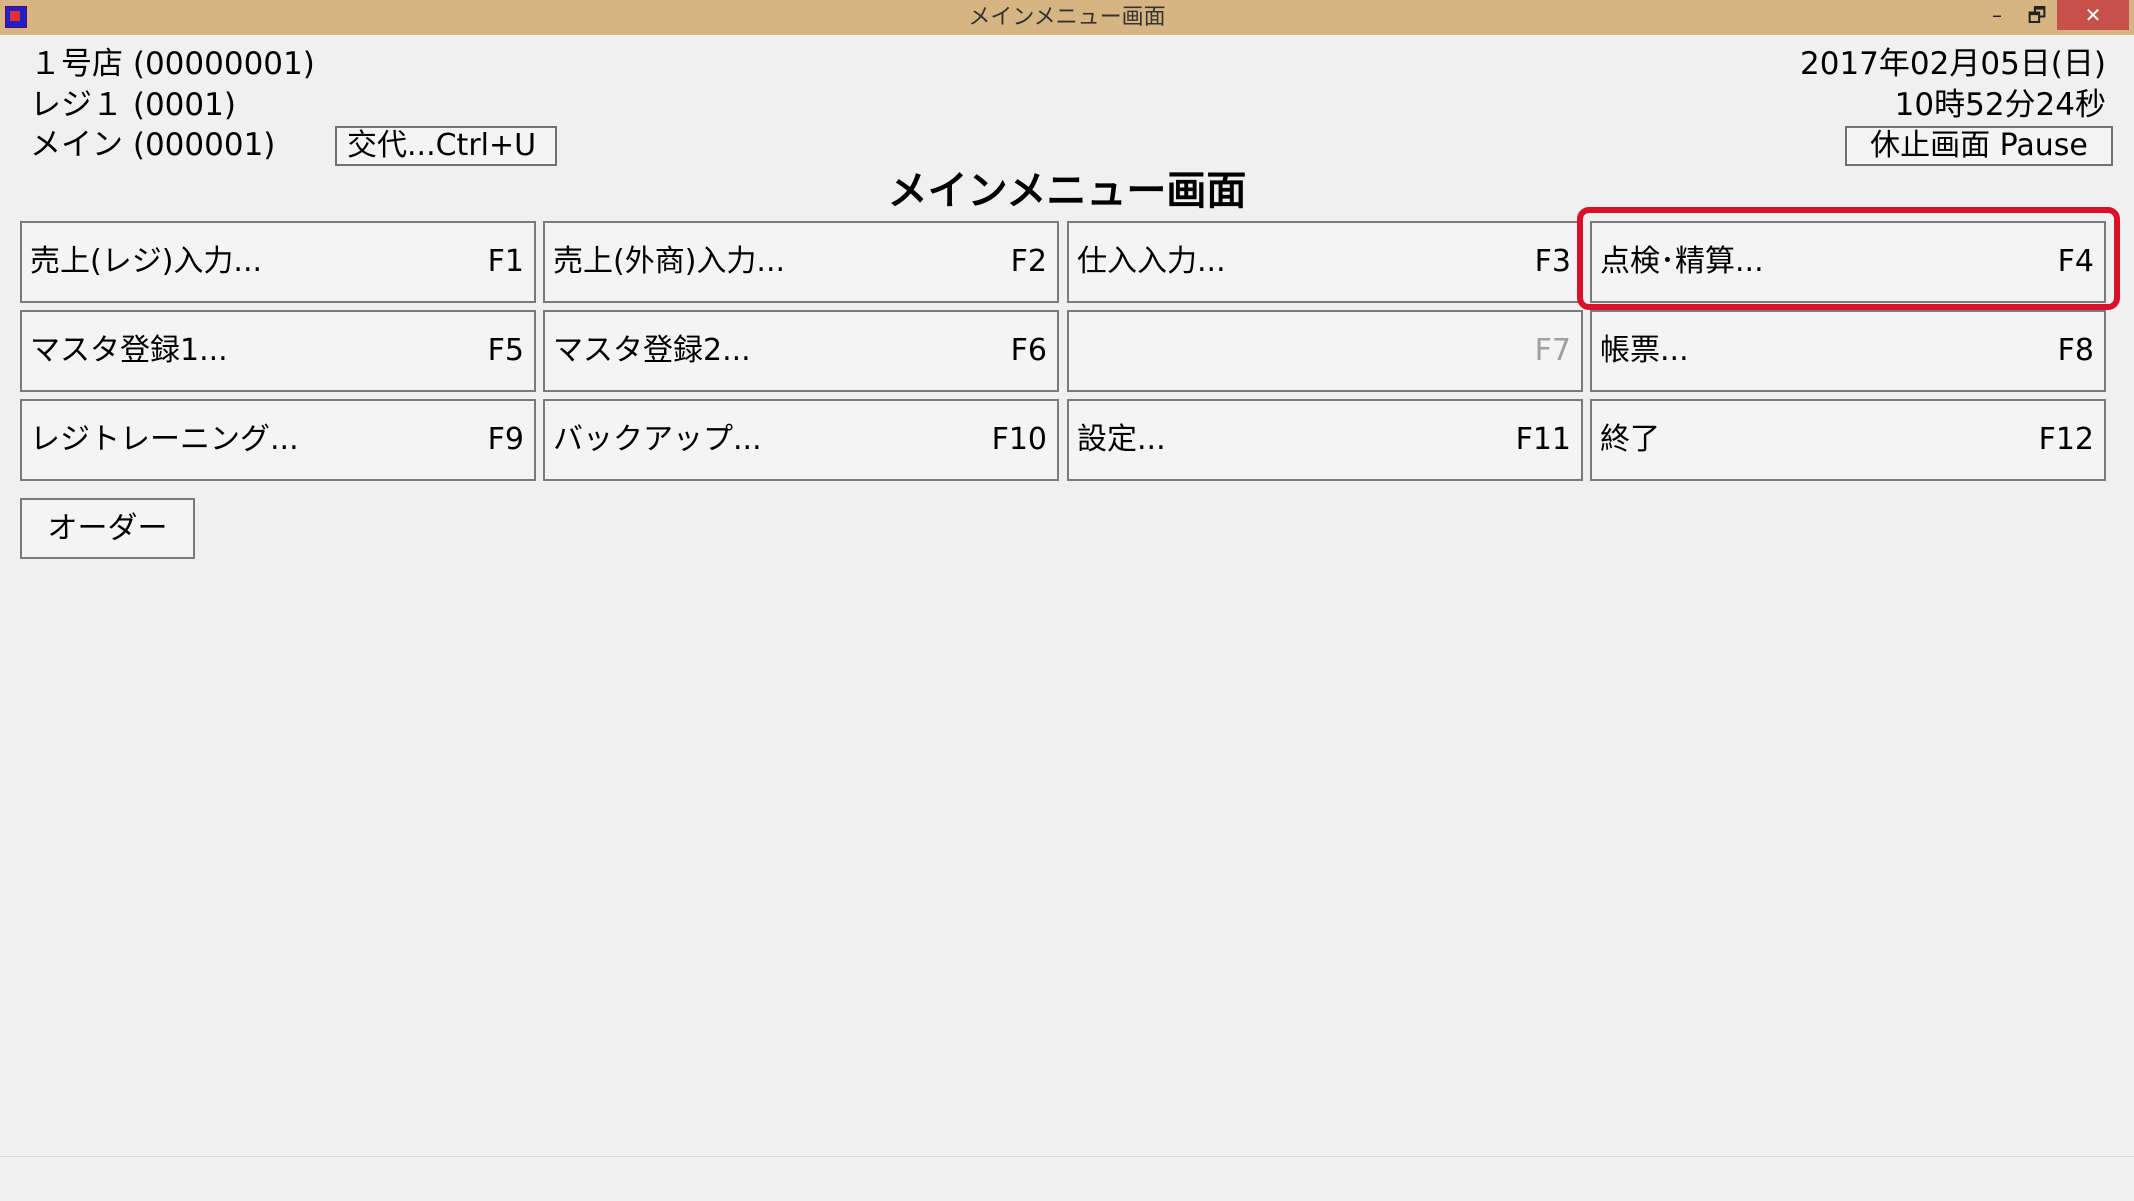 The width and height of the screenshot is (2134, 1201). What do you see at coordinates (801, 440) in the screenshot?
I see `backup-button: バックアップ... F10` at bounding box center [801, 440].